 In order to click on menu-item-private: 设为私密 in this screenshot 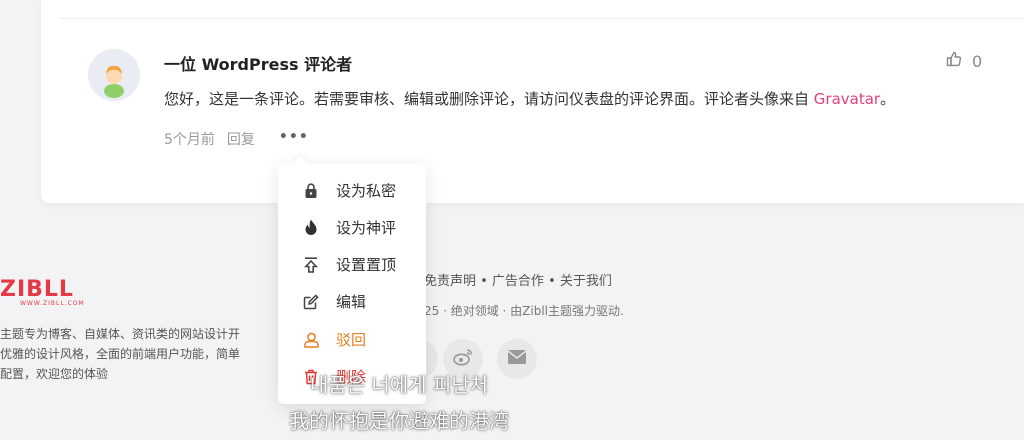, I will do `click(349, 190)`.